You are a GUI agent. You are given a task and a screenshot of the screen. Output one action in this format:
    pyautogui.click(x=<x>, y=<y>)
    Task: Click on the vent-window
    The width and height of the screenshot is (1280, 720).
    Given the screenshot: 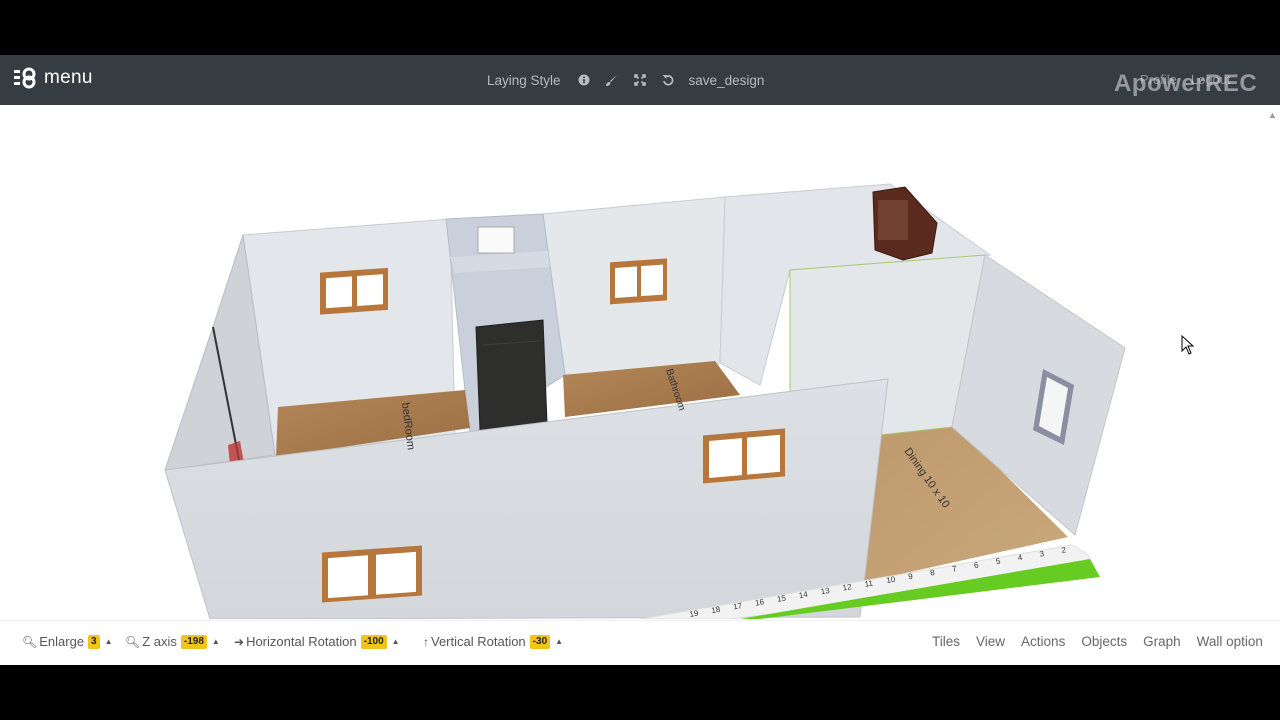 What is the action you would take?
    pyautogui.click(x=496, y=240)
    